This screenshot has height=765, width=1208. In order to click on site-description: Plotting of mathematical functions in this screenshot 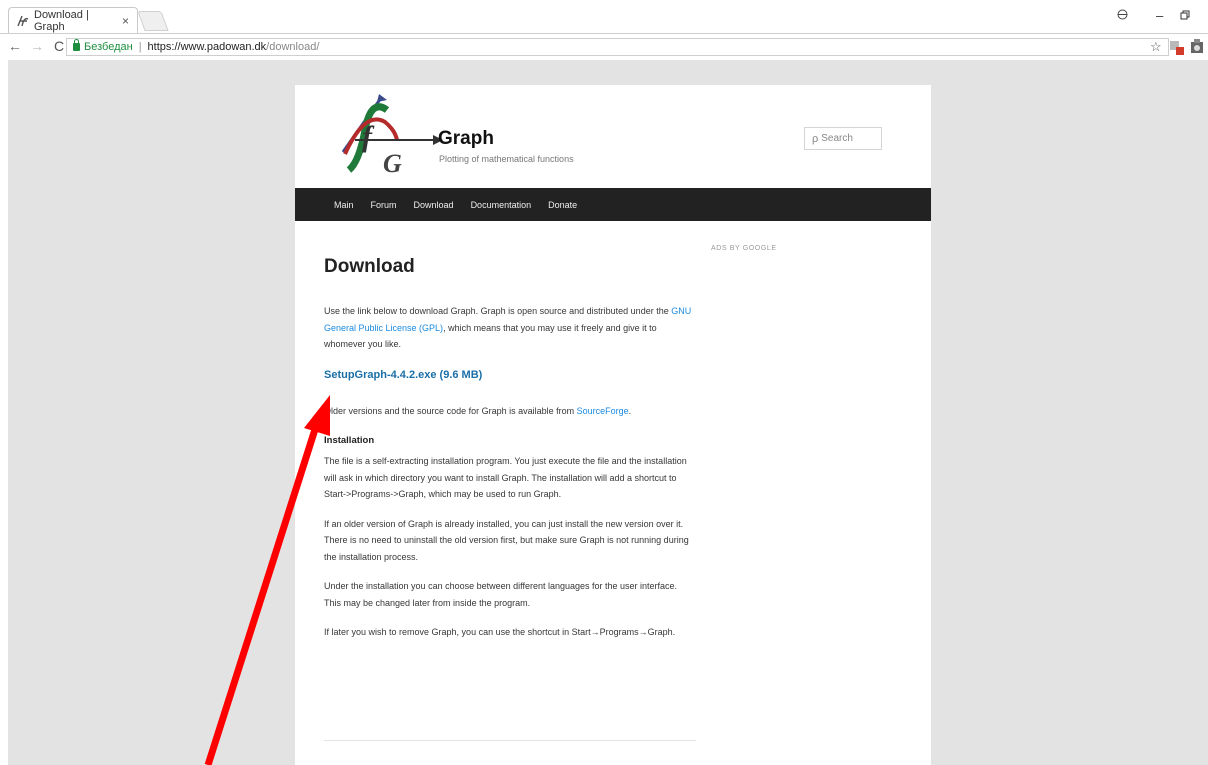, I will do `click(506, 159)`.